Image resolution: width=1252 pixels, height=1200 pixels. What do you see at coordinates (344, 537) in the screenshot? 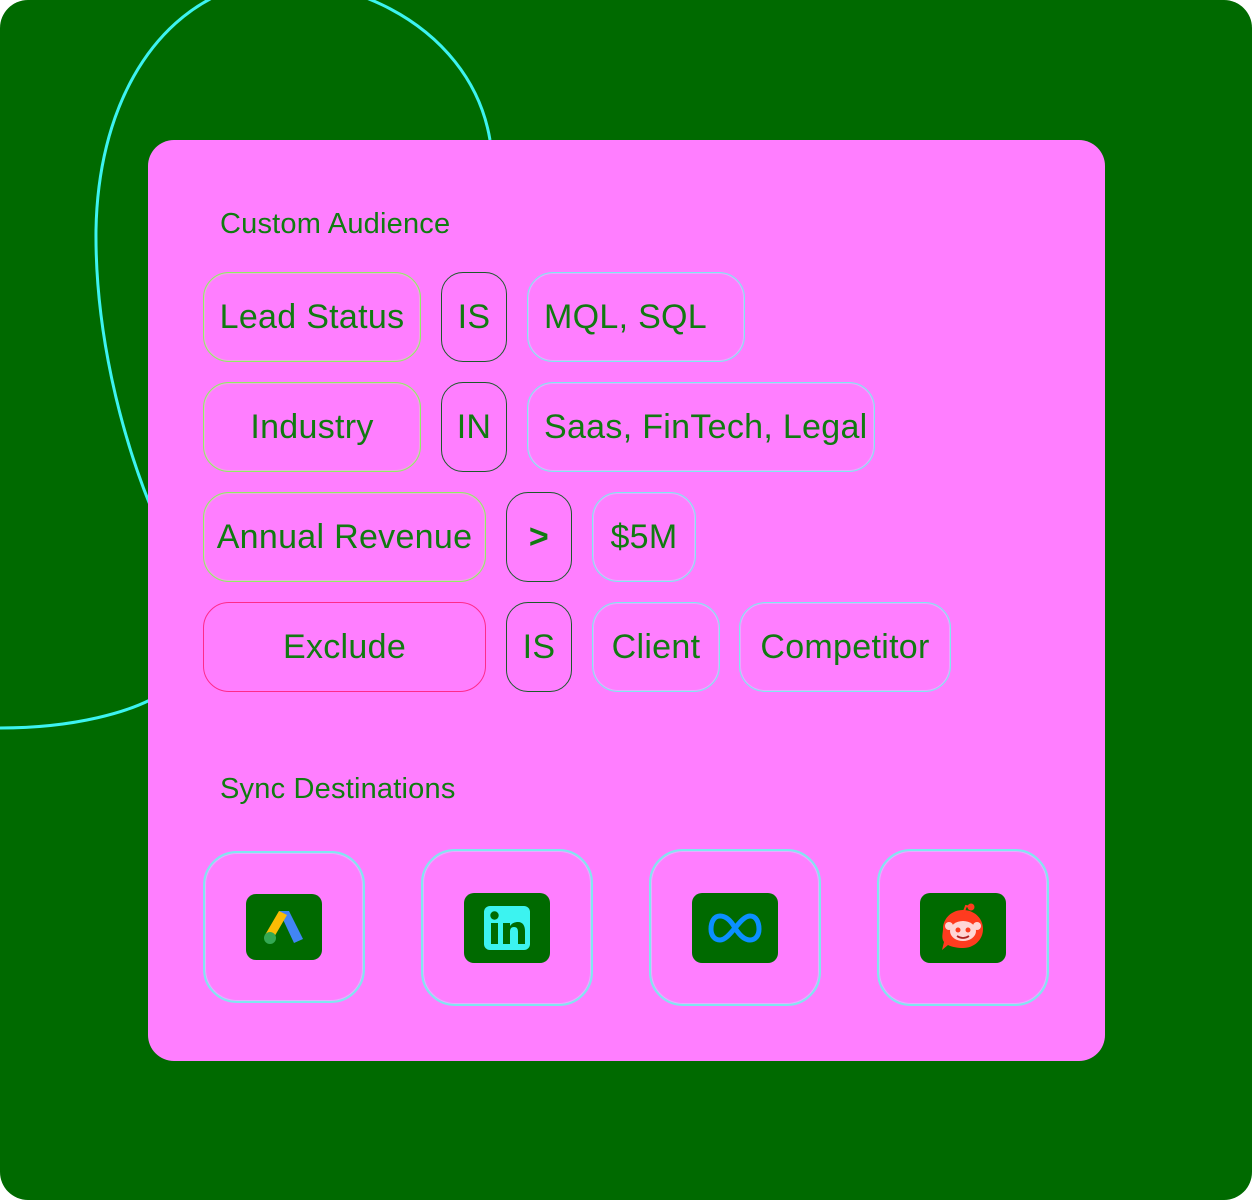
I see `rule-field-annual-revenue: Annual Revenue` at bounding box center [344, 537].